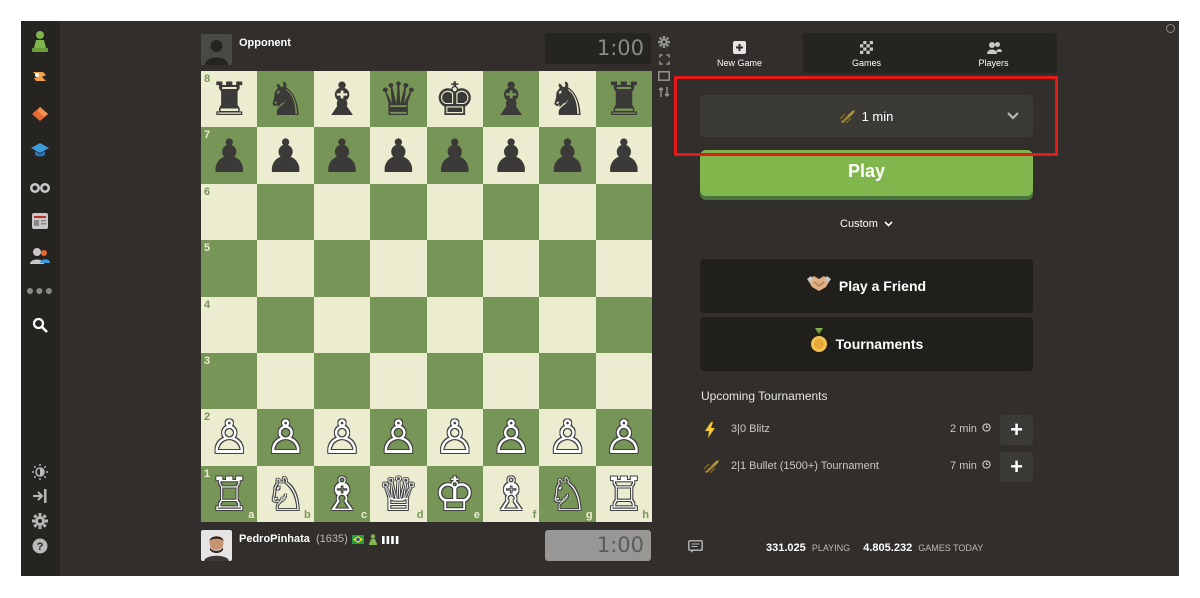 This screenshot has height=598, width=1200. I want to click on custom-toggle: Custom, so click(866, 224).